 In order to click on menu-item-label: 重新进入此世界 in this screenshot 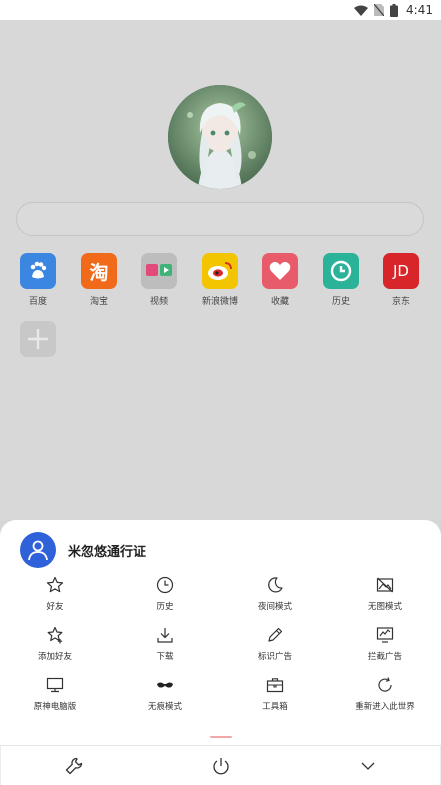, I will do `click(385, 707)`.